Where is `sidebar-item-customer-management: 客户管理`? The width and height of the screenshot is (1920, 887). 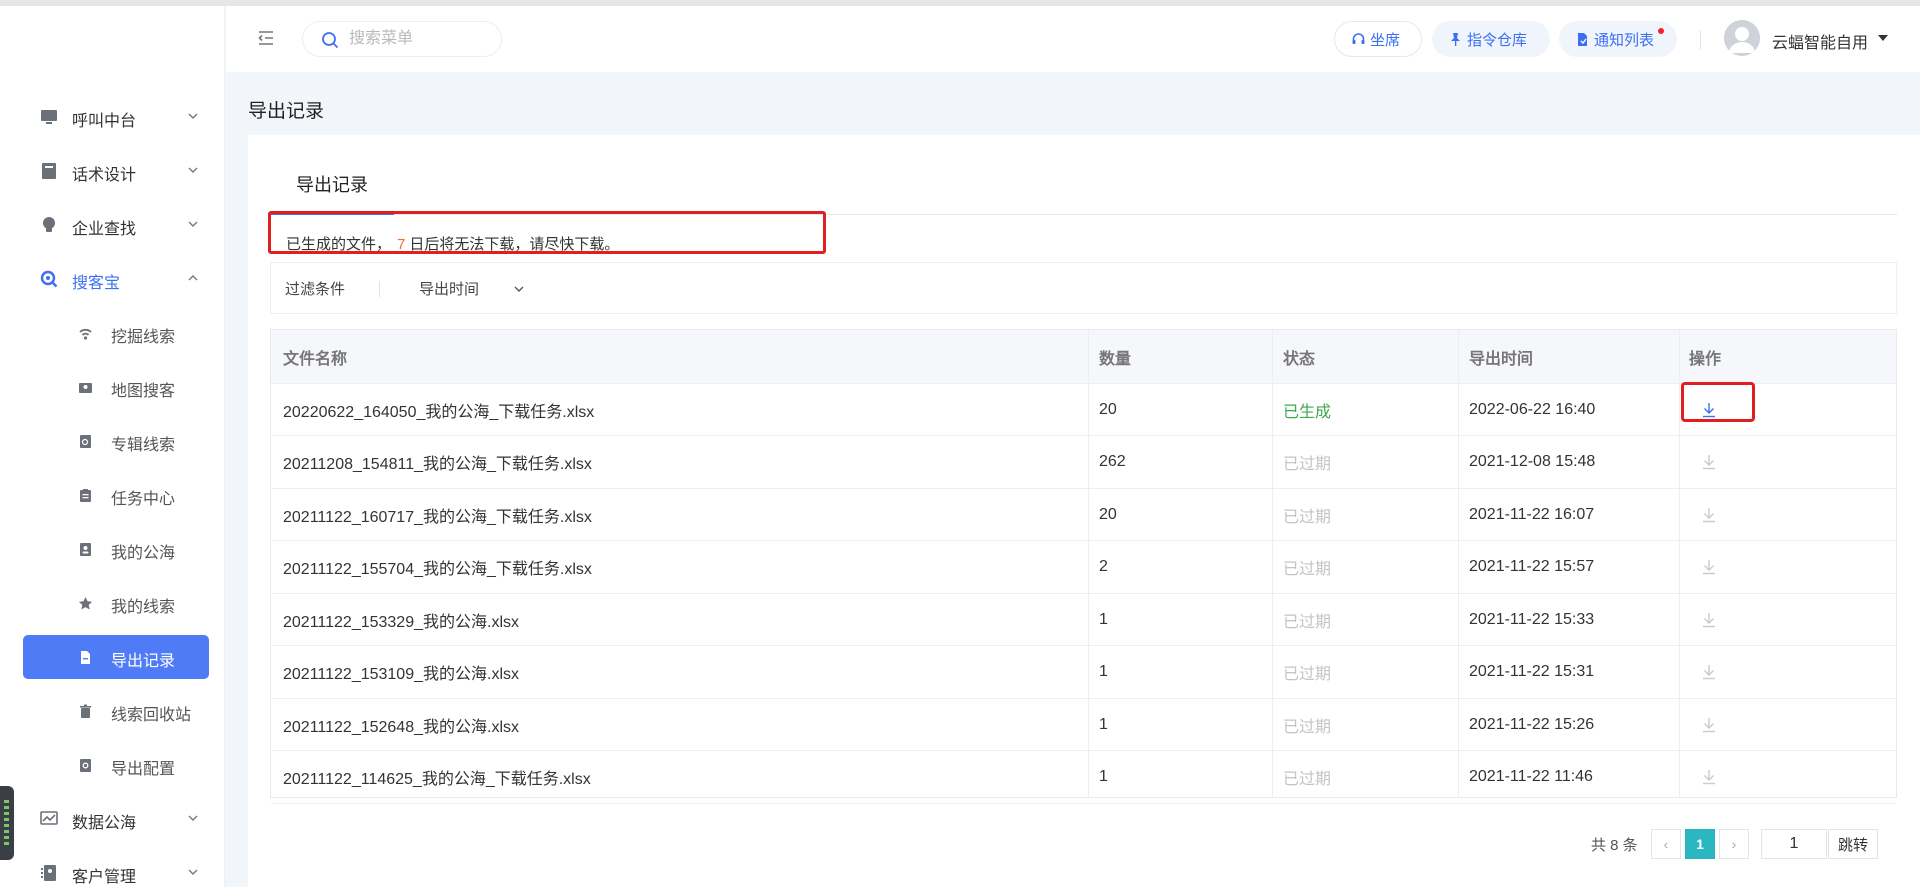 sidebar-item-customer-management: 客户管理 is located at coordinates (112, 866).